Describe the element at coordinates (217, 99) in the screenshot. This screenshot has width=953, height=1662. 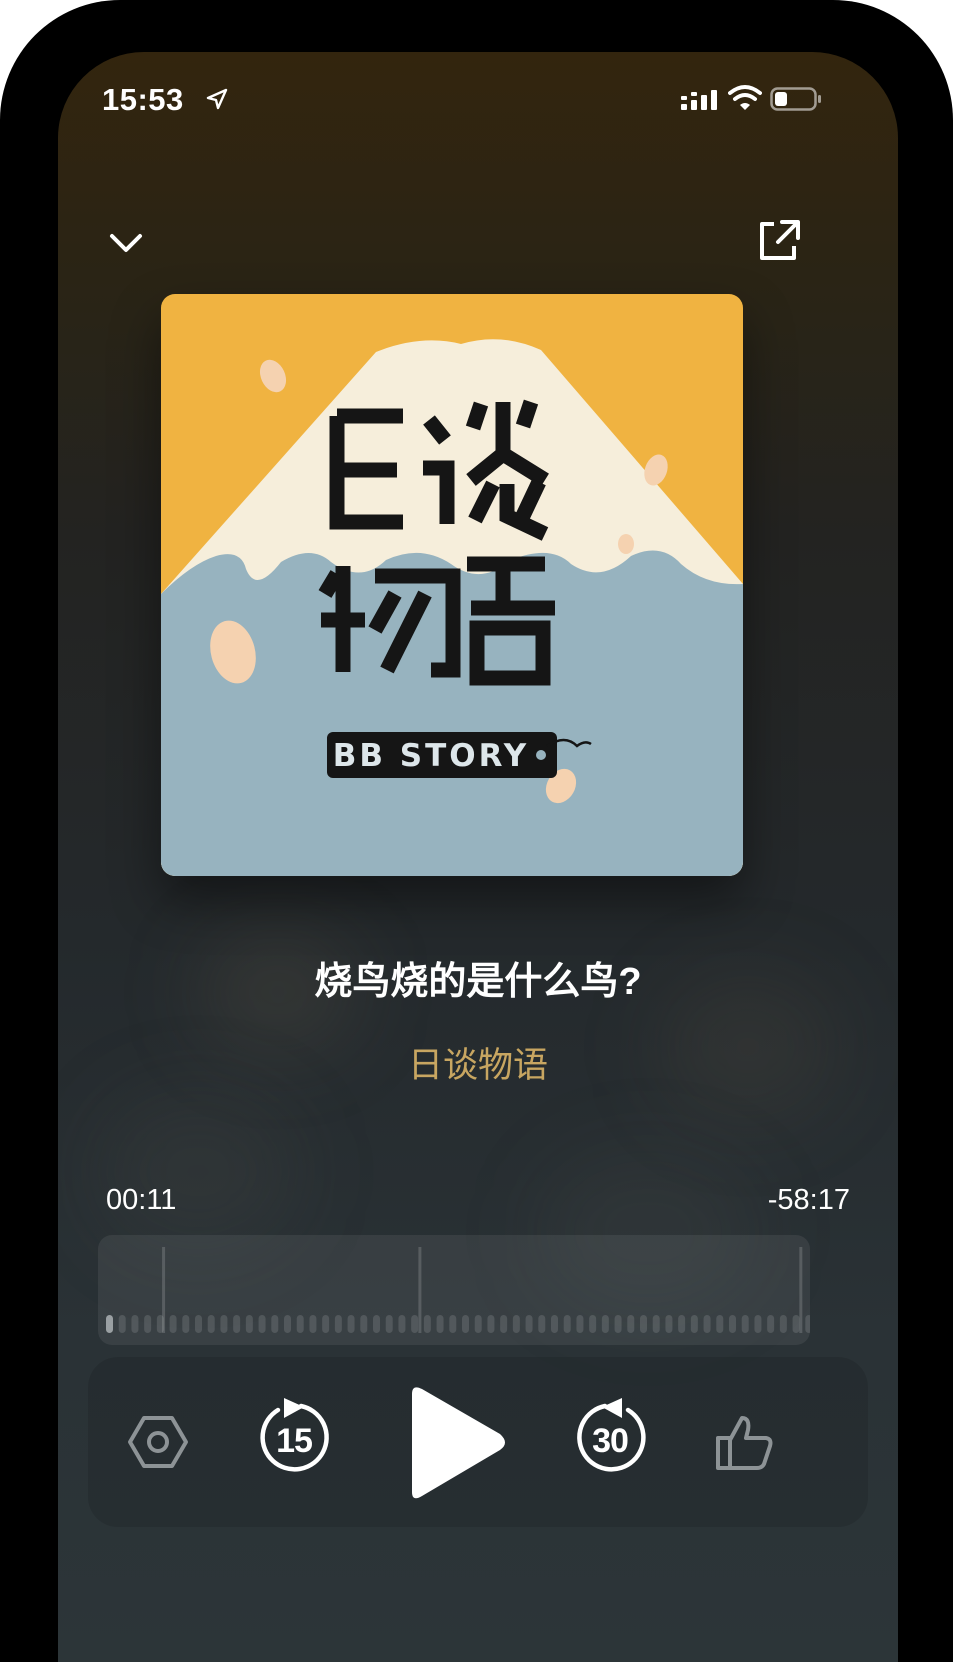
I see `location-arrow-icon` at that location.